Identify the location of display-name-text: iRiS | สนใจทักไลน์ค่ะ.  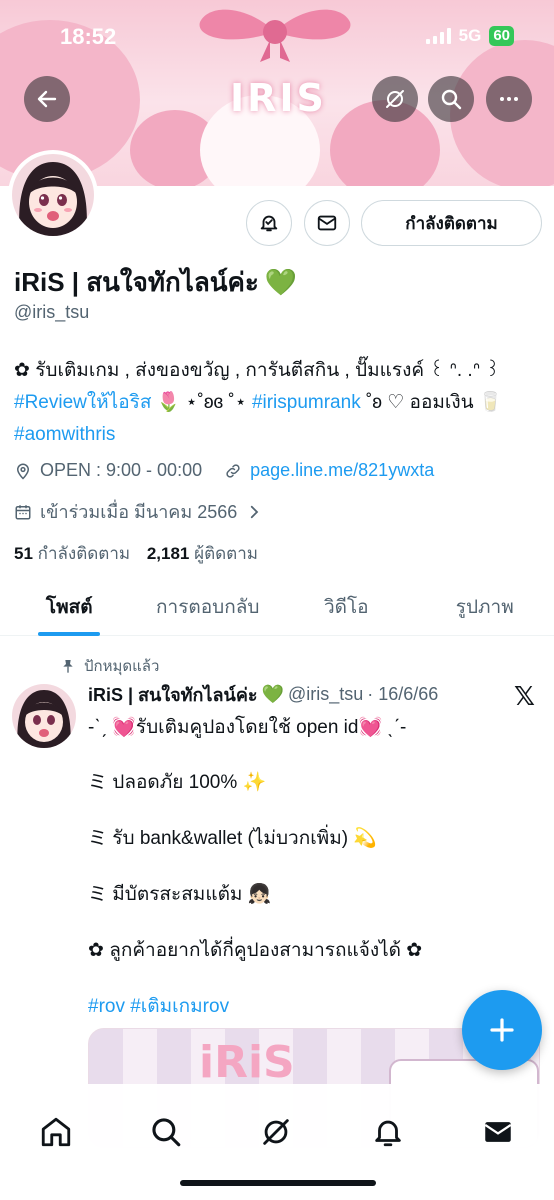
(136, 282).